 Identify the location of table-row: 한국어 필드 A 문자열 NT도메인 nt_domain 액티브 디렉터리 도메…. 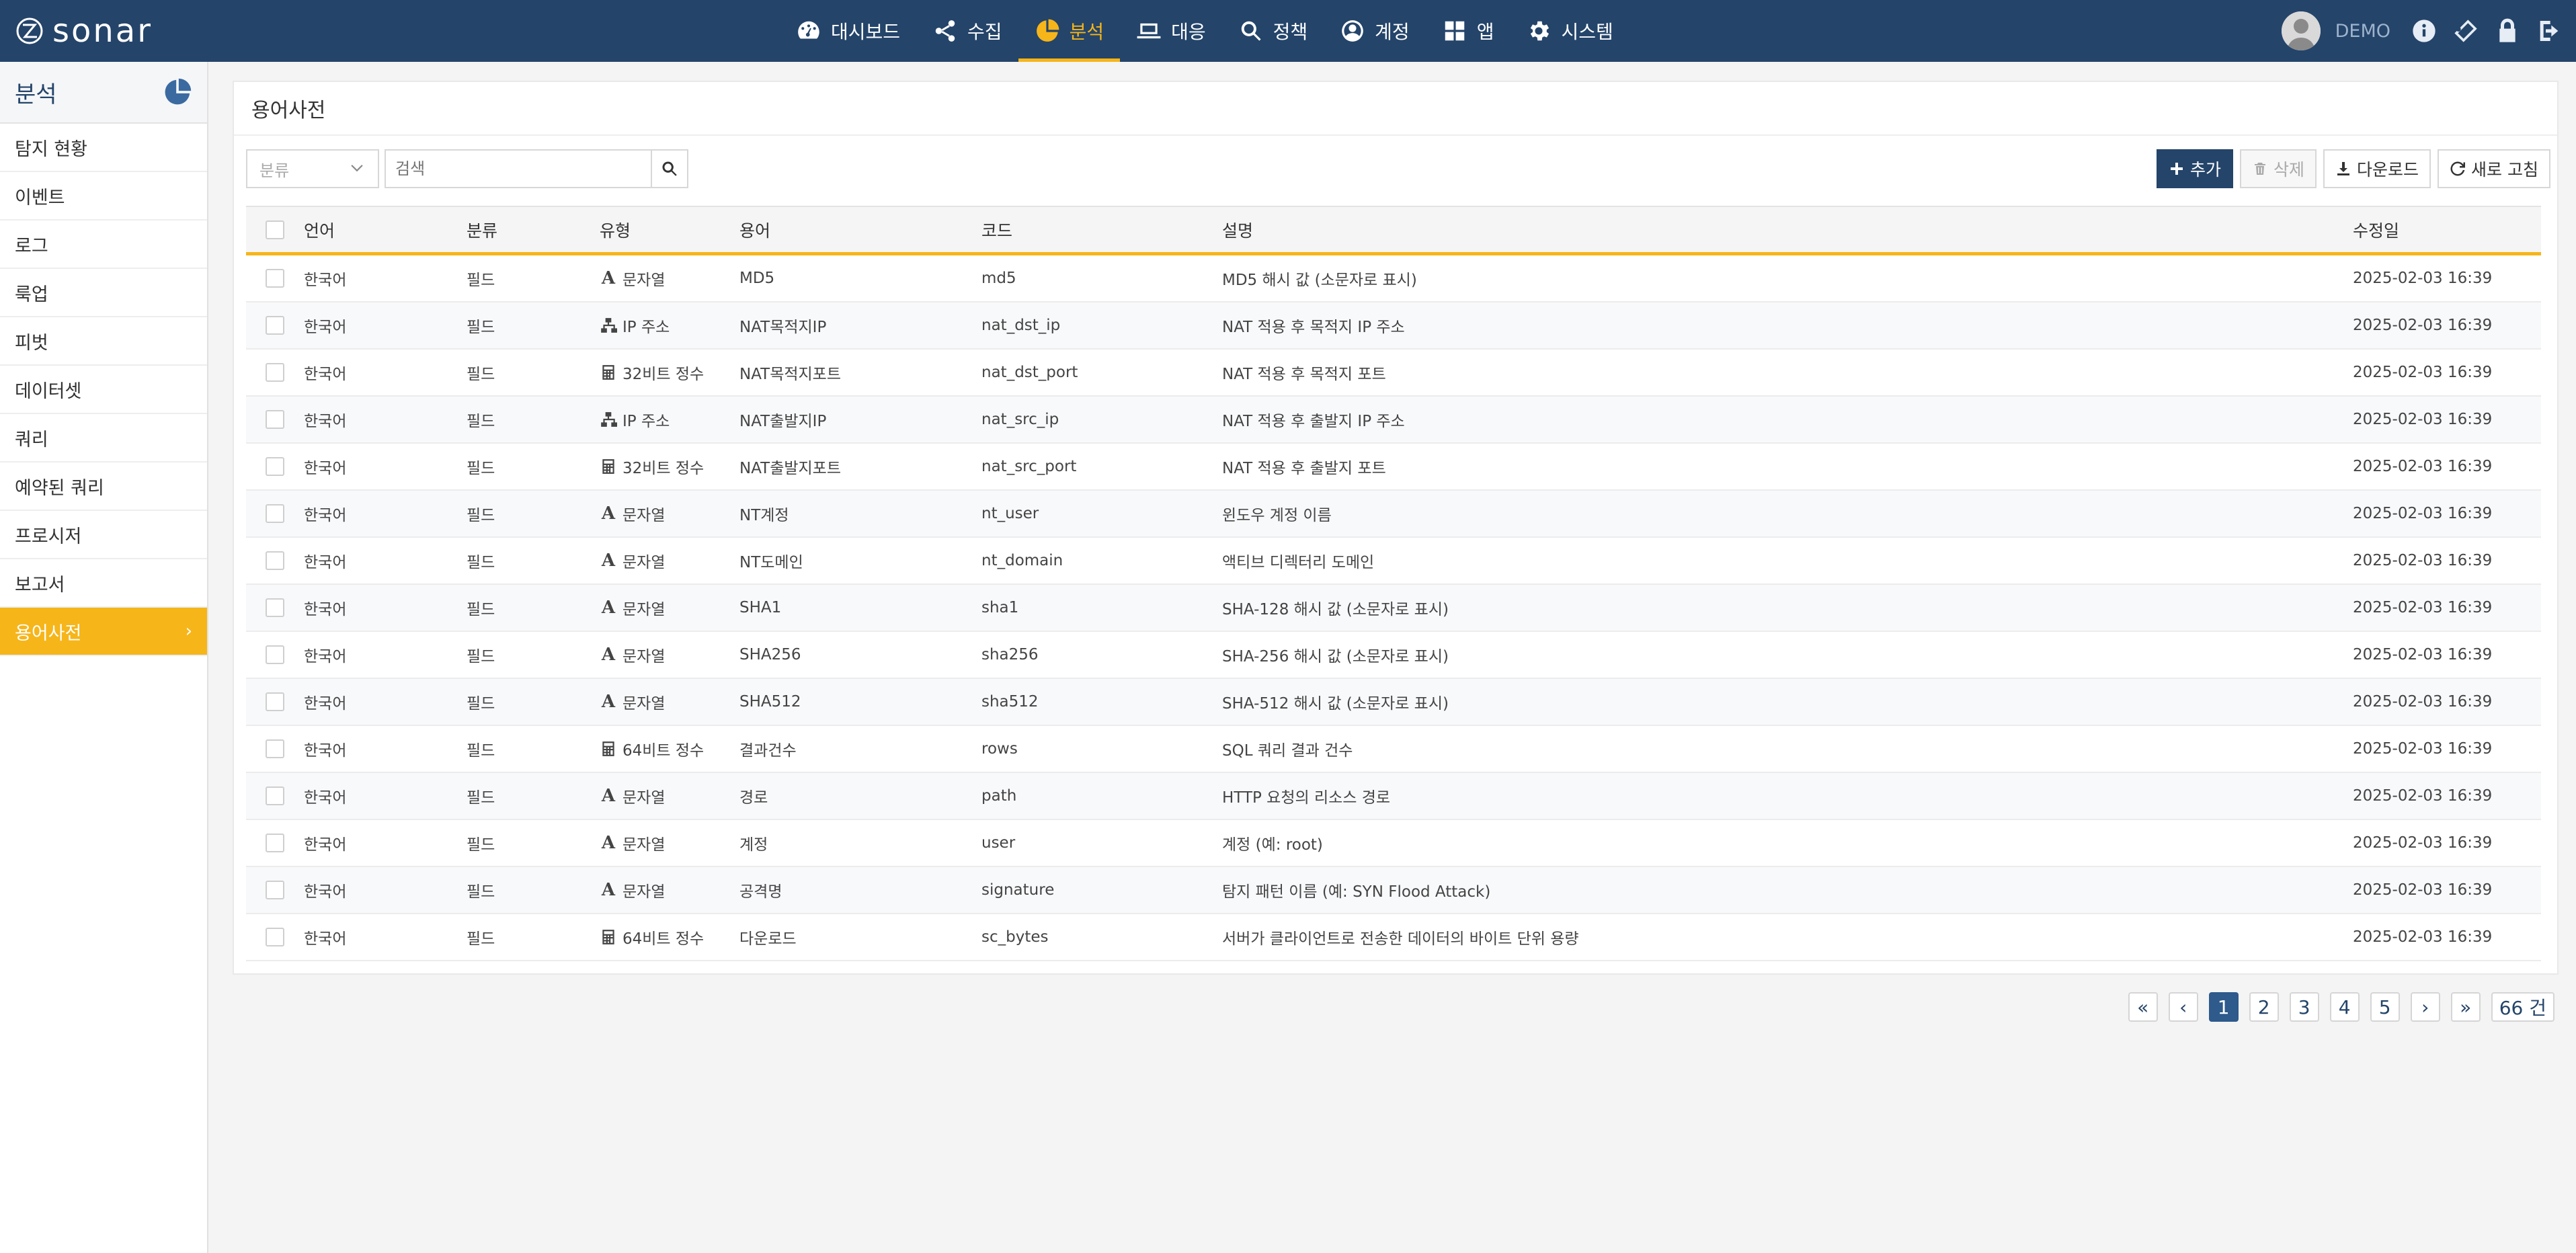
(1393, 561).